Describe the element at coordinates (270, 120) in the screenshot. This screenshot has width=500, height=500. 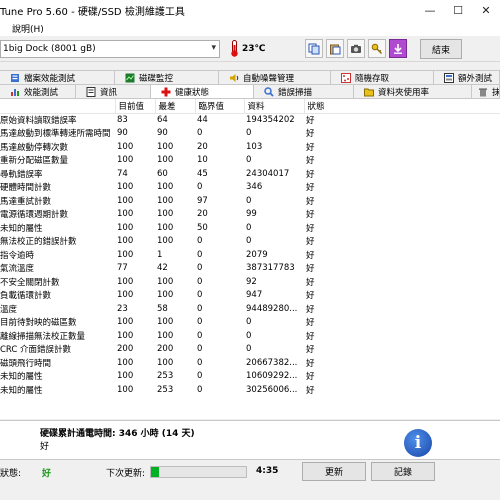
I see `raw-data: 194354202` at that location.